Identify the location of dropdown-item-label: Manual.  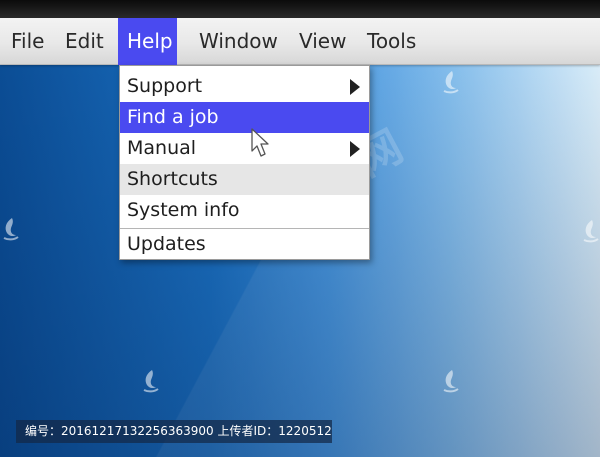
(162, 148).